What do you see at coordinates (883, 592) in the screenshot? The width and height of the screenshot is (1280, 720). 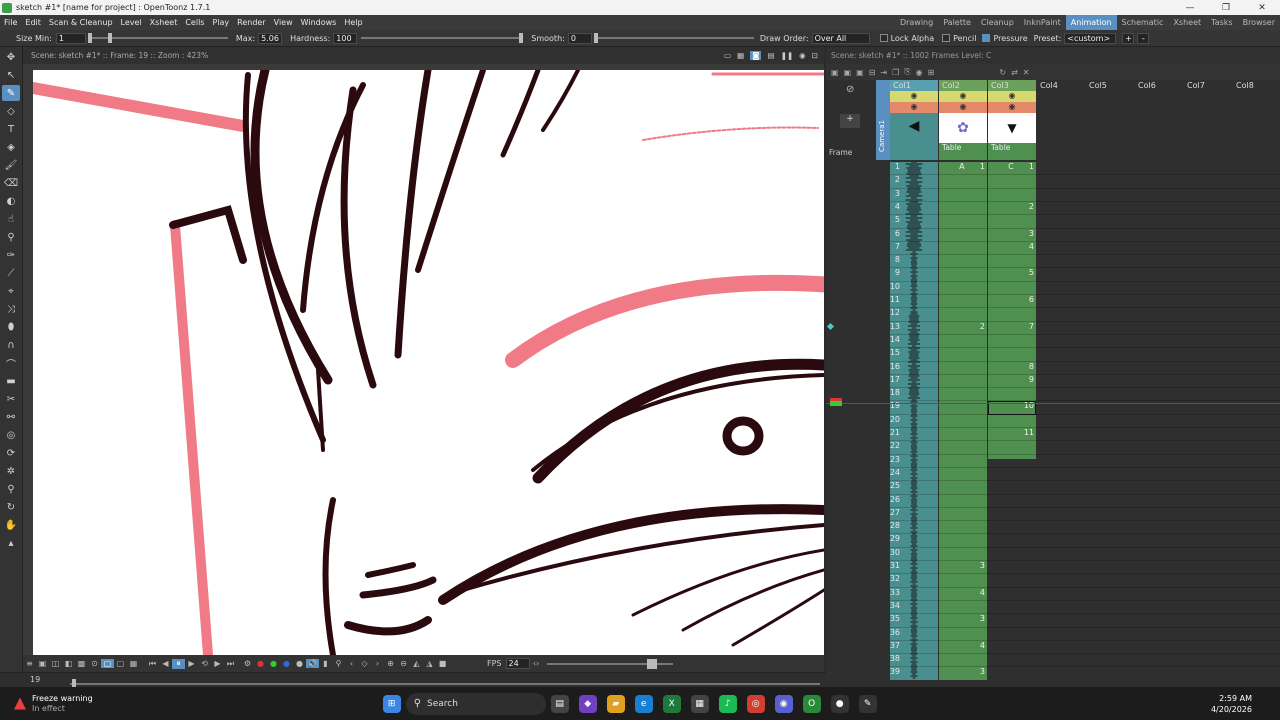 I see `frame-number: 33` at bounding box center [883, 592].